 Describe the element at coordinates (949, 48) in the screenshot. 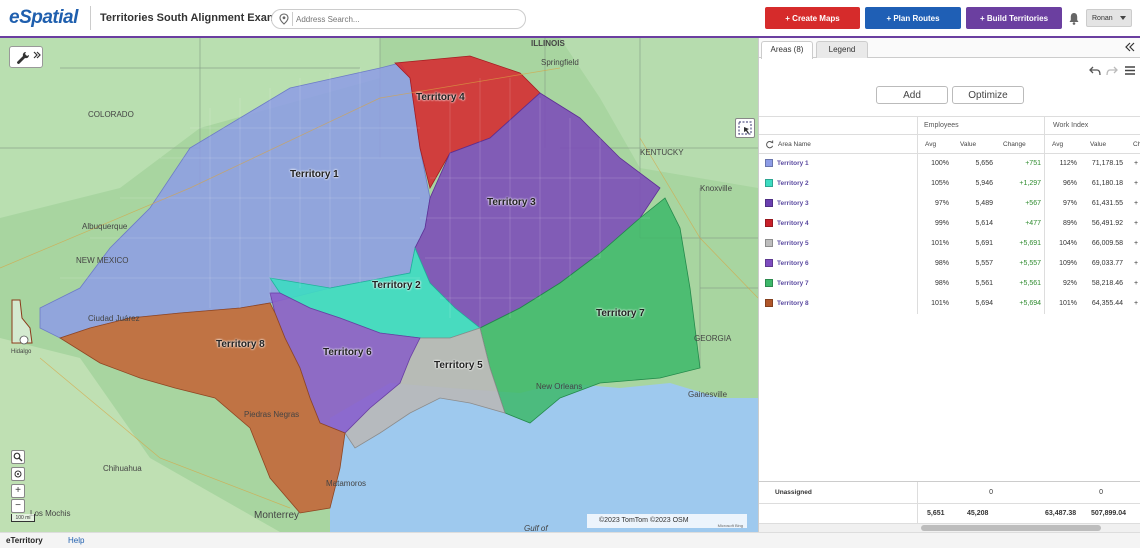

I see `panel-tabs: Areas (8) Legend` at that location.